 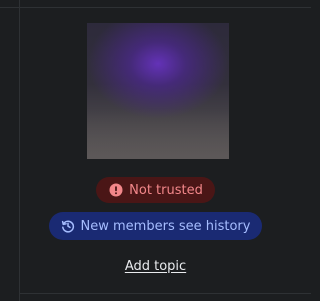 I want to click on bottom-divider, so click(x=165, y=293).